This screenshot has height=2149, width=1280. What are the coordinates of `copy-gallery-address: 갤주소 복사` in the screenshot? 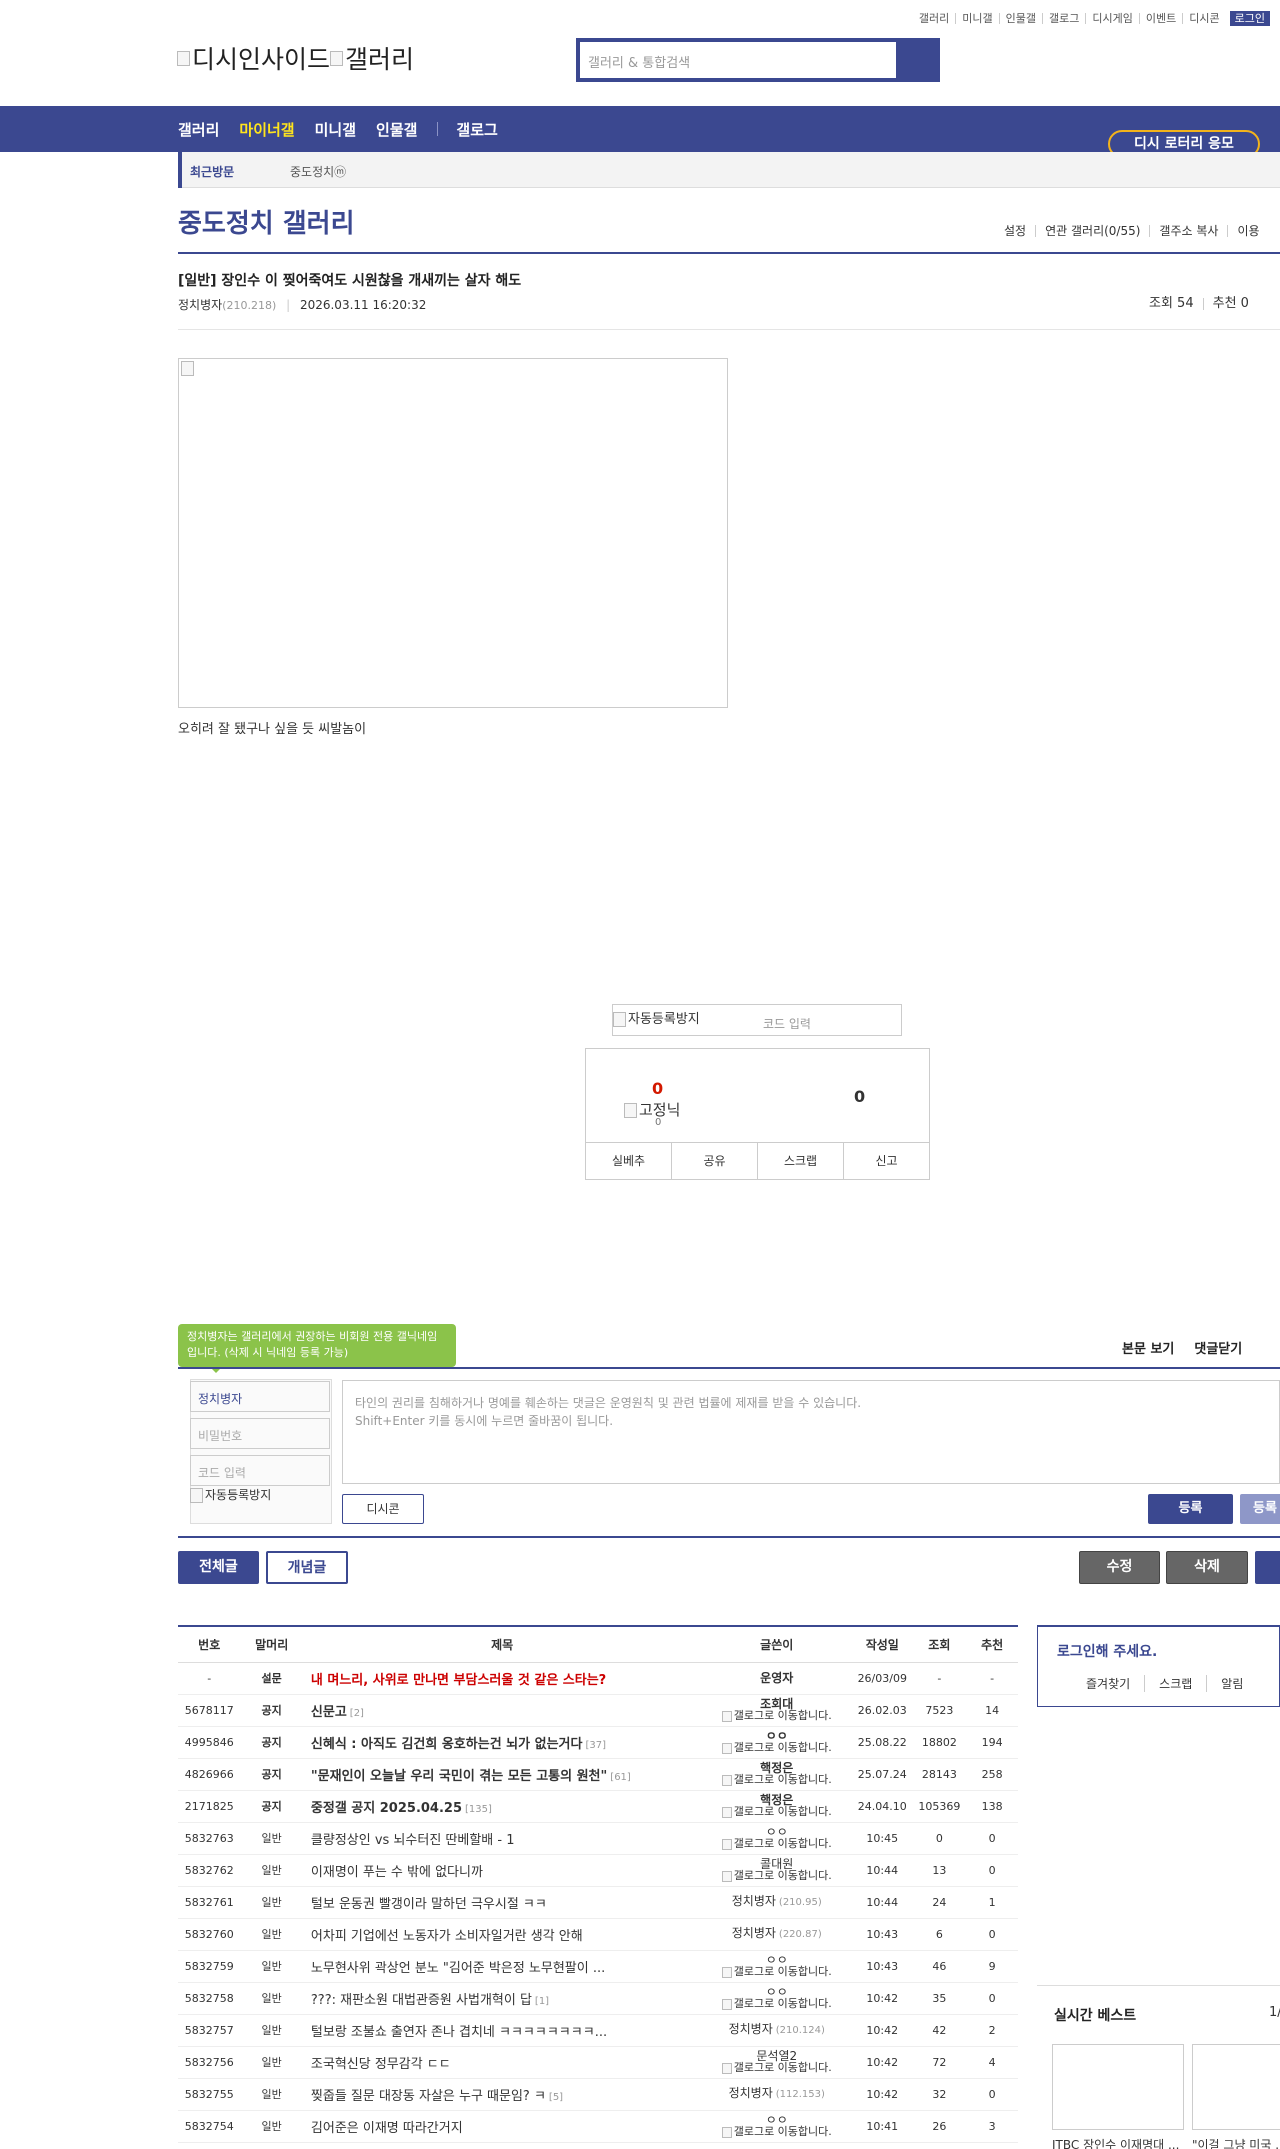 It's located at (1188, 231).